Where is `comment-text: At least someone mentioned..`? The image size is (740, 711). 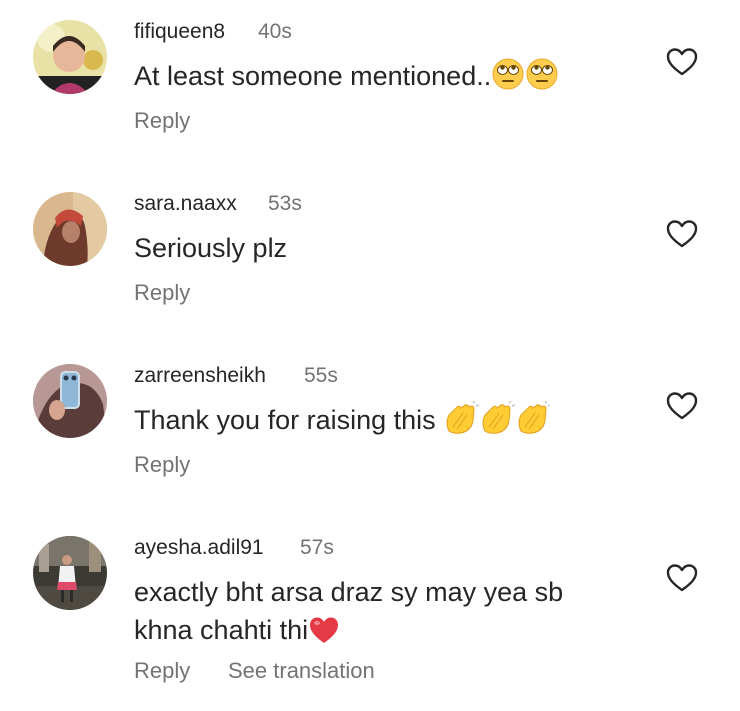
comment-text: At least someone mentioned.. is located at coordinates (384, 79).